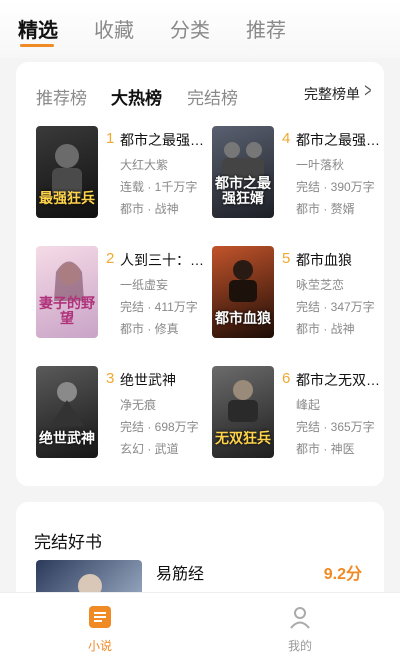 The height and width of the screenshot is (667, 400). Describe the element at coordinates (67, 172) in the screenshot. I see `book-cover: 最强狂兵` at that location.